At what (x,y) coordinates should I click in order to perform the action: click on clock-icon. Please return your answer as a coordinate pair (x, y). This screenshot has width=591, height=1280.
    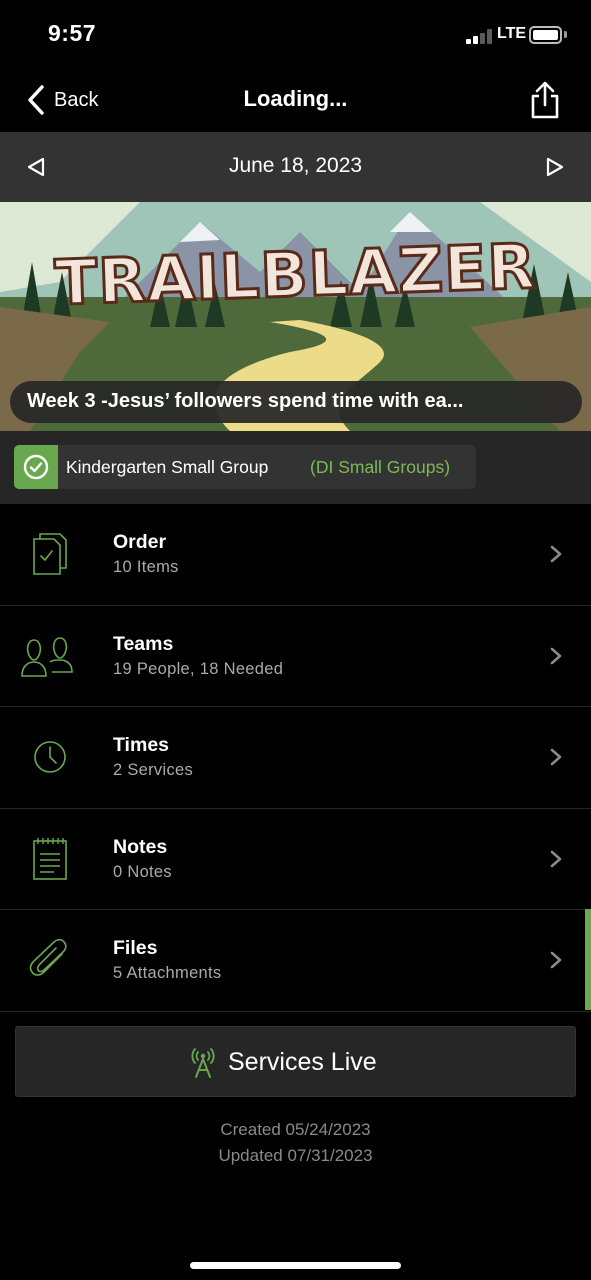
    Looking at the image, I should click on (50, 757).